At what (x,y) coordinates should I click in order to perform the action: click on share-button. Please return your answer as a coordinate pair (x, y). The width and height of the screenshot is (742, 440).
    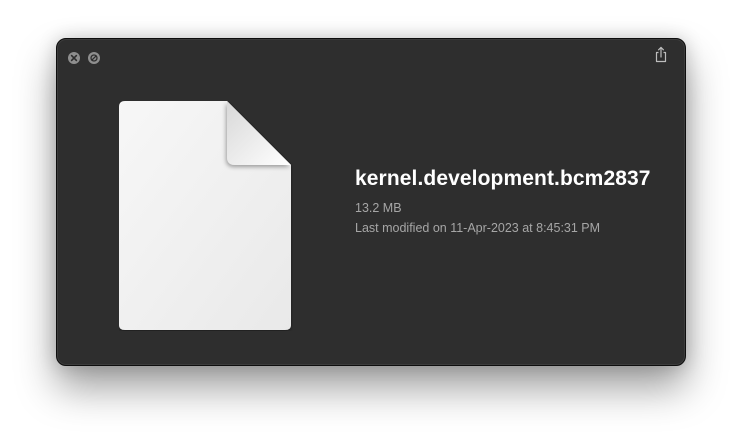
    Looking at the image, I should click on (661, 57).